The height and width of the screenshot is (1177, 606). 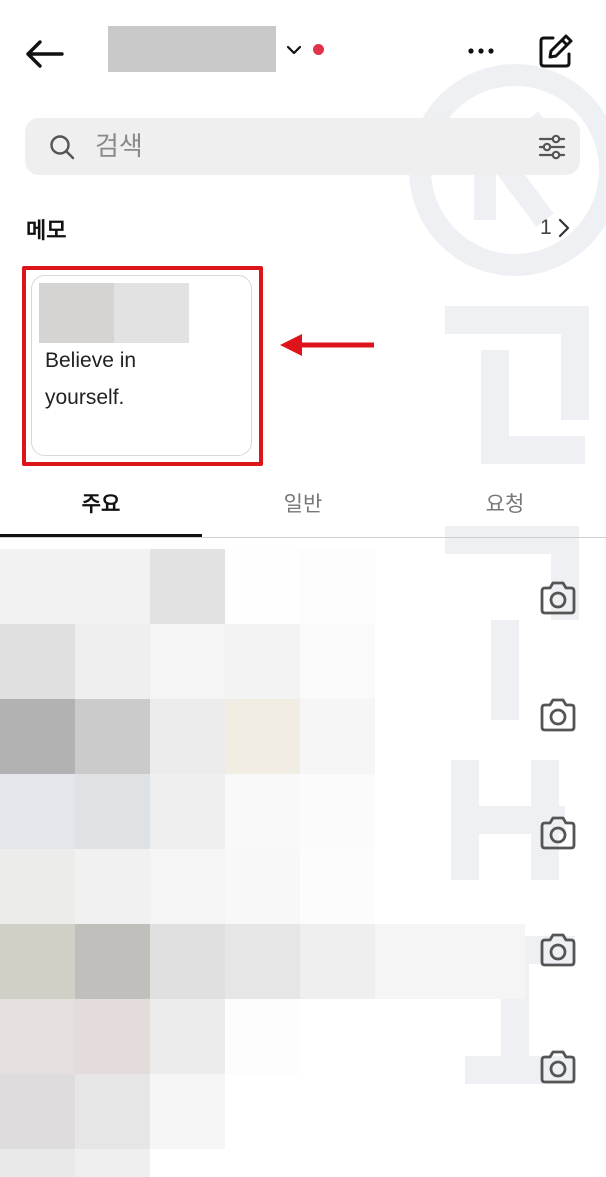 I want to click on tab-divider, so click(x=303, y=537).